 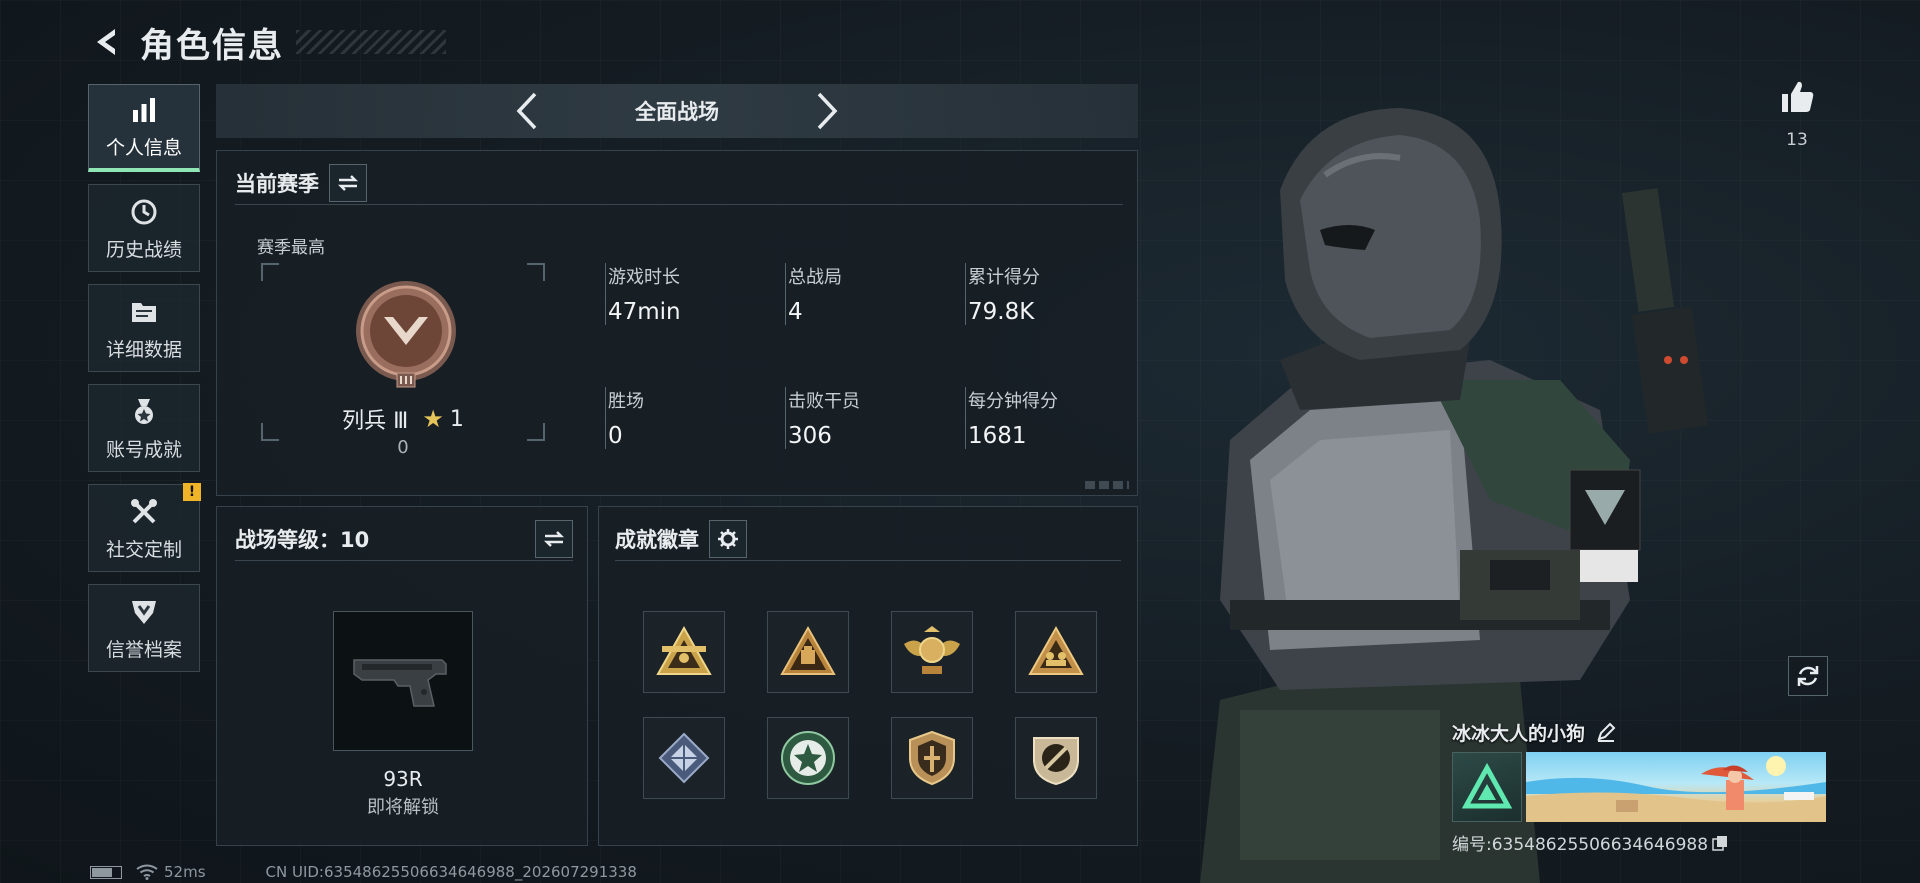 What do you see at coordinates (870, 418) in the screenshot?
I see `stat-operators-defeated: 击败干员 306` at bounding box center [870, 418].